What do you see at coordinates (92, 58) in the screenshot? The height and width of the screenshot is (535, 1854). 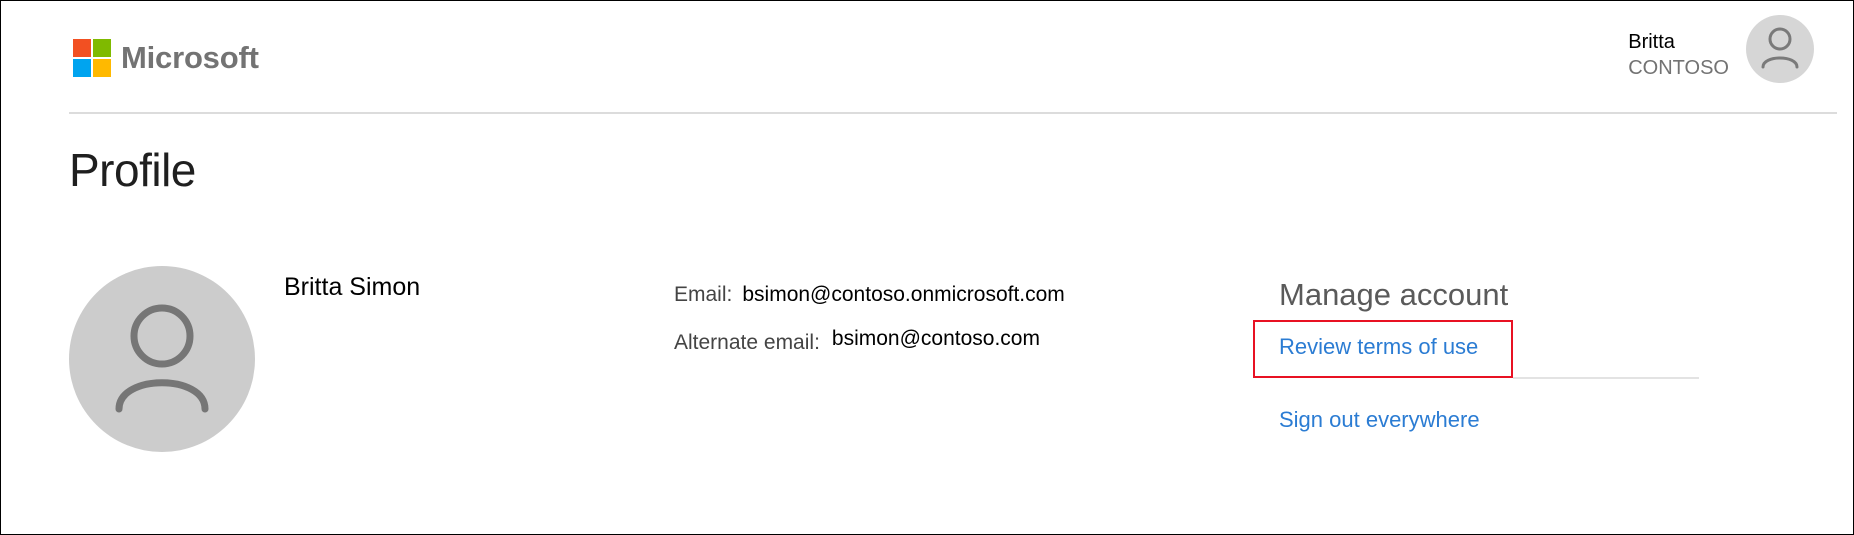 I see `microsoft-logo-icon` at bounding box center [92, 58].